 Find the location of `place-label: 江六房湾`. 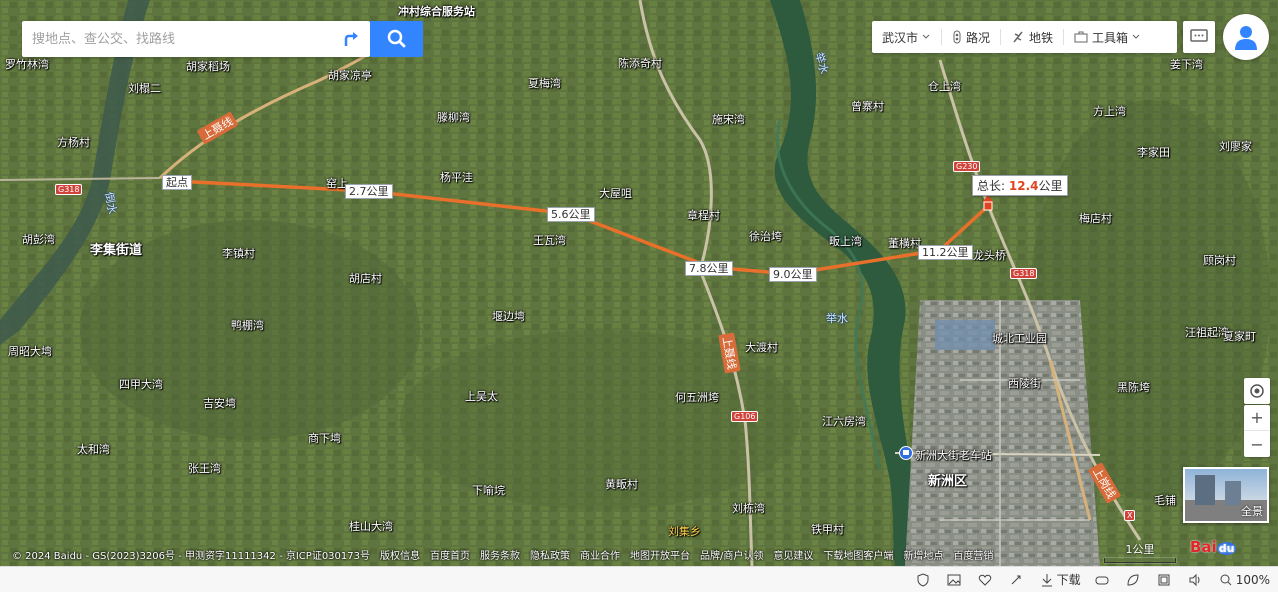

place-label: 江六房湾 is located at coordinates (844, 421).